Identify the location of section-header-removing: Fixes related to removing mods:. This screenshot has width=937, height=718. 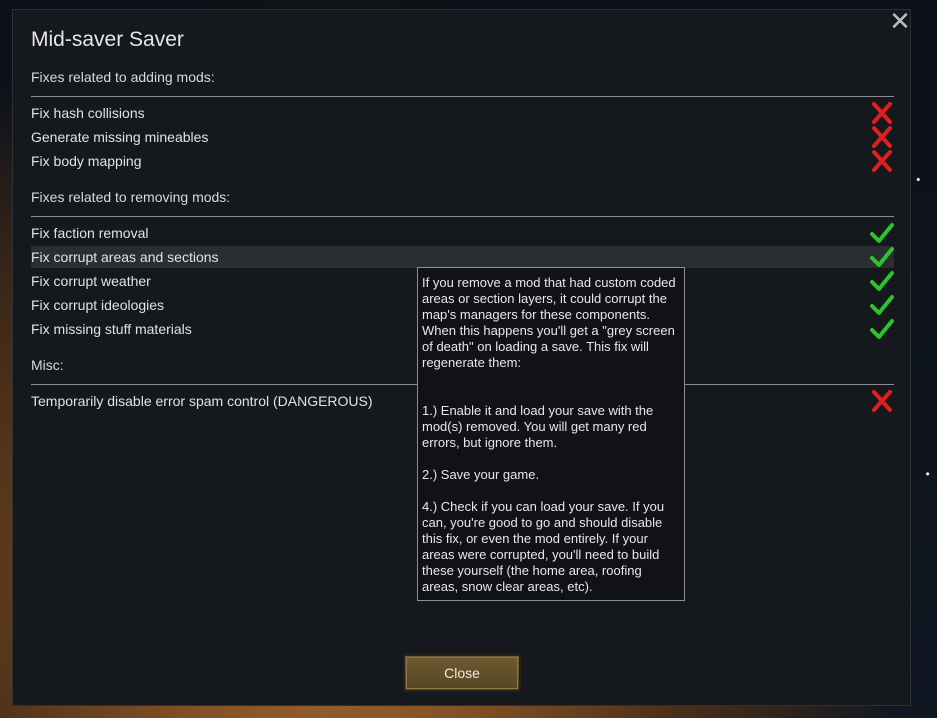
(131, 197).